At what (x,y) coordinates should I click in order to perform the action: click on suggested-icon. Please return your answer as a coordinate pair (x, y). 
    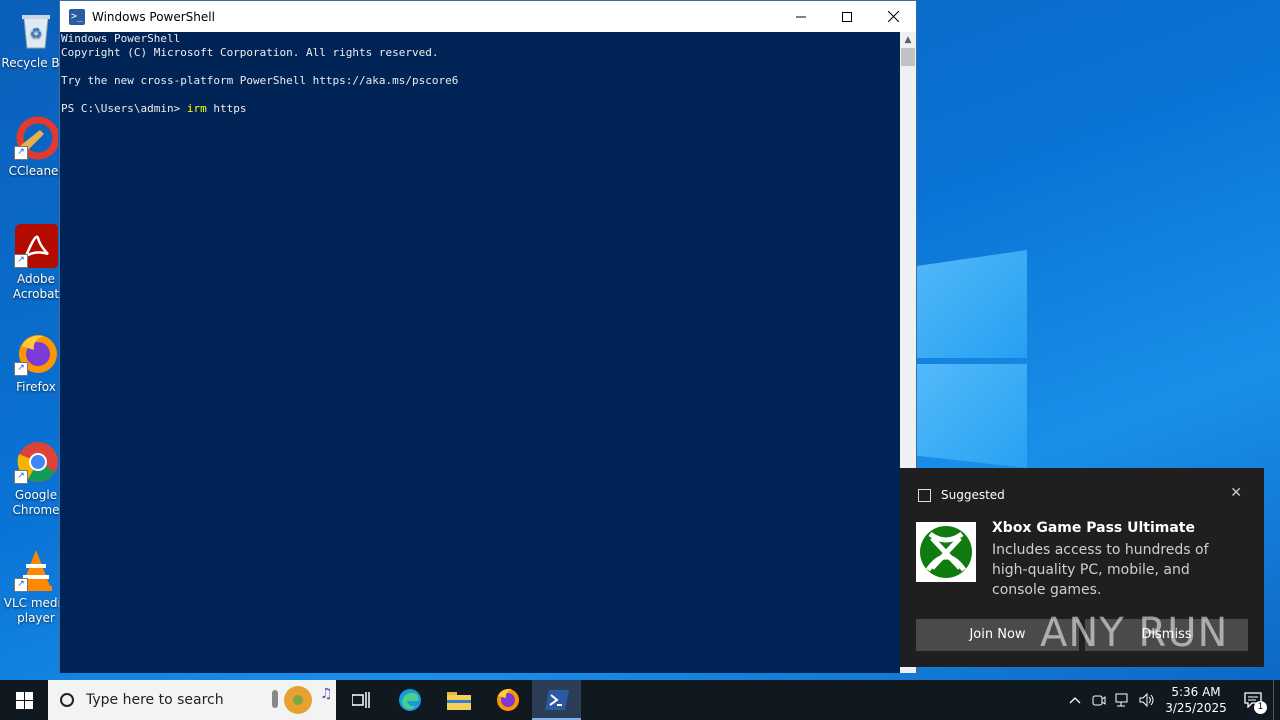
    Looking at the image, I should click on (924, 495).